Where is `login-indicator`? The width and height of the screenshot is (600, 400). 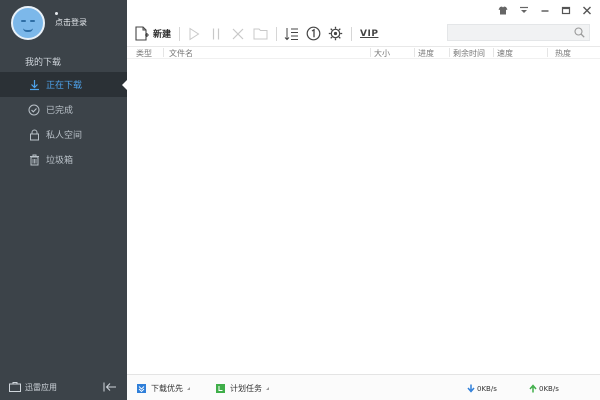
login-indicator is located at coordinates (56, 13).